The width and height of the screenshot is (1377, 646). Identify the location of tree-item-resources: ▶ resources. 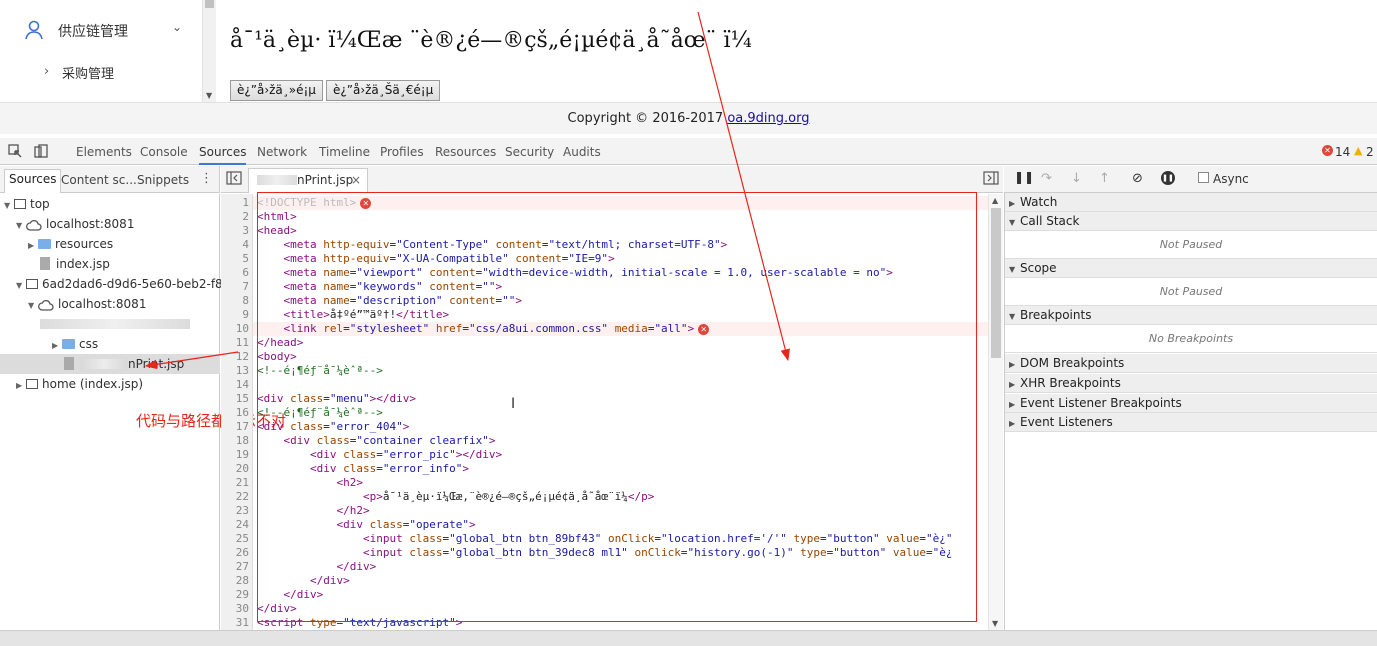
(70, 244).